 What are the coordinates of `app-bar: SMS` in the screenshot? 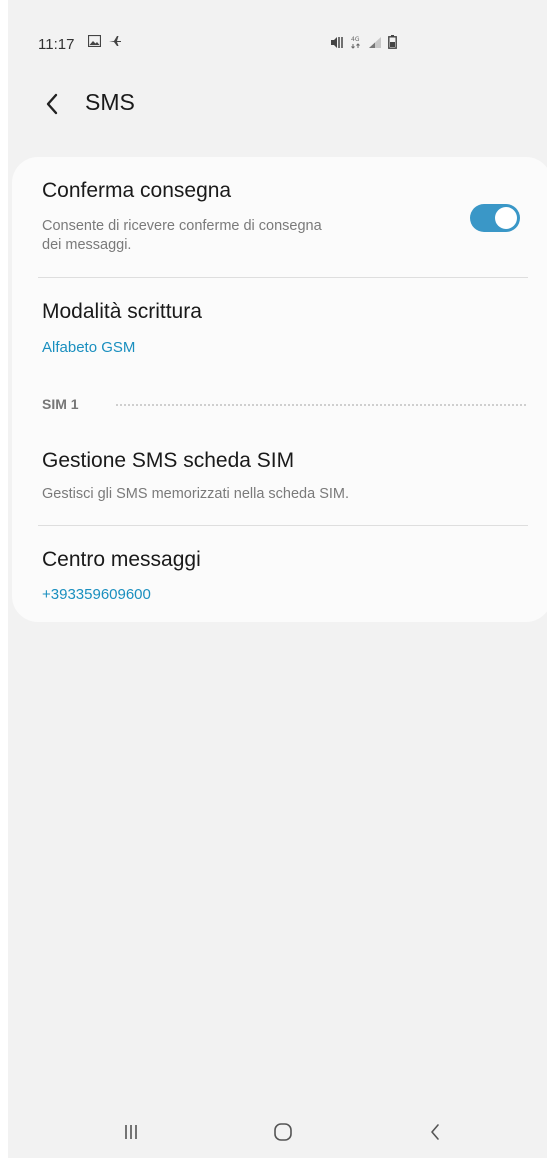 It's located at (277, 104).